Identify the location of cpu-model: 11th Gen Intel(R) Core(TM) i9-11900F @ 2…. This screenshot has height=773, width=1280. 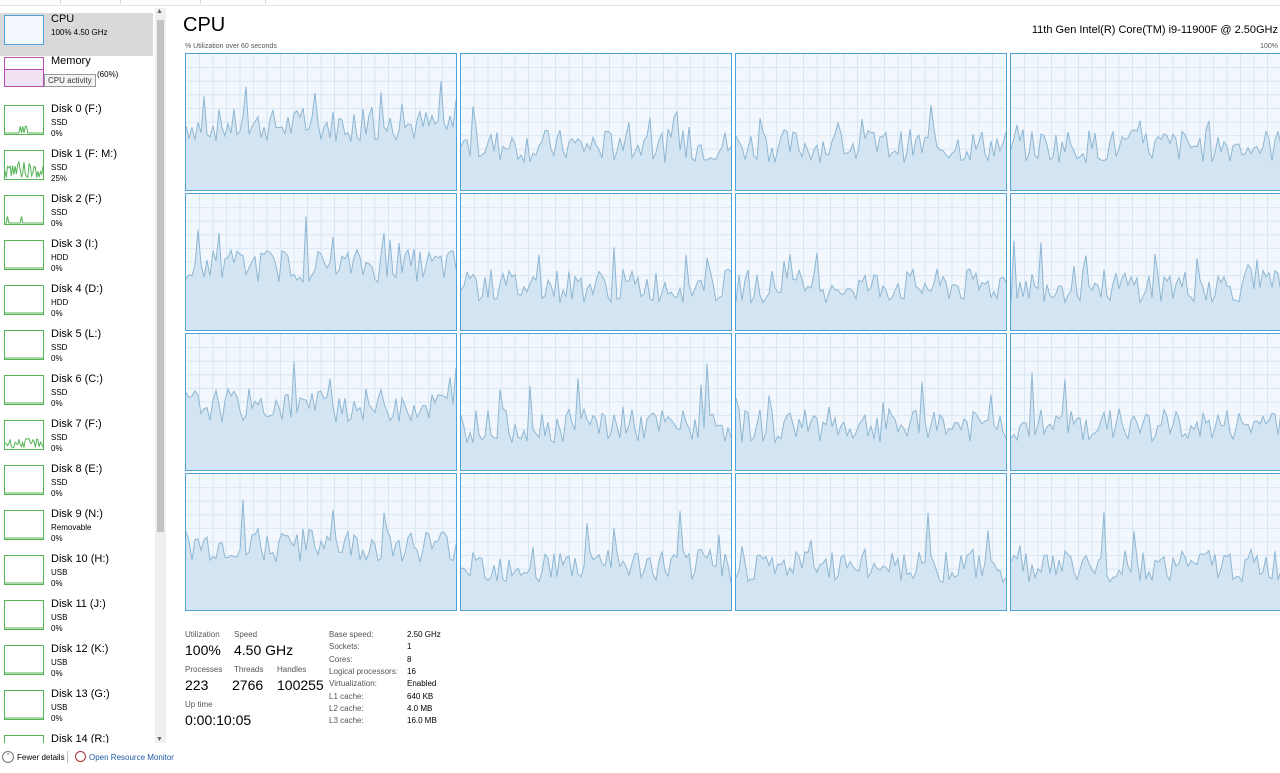
(1154, 30).